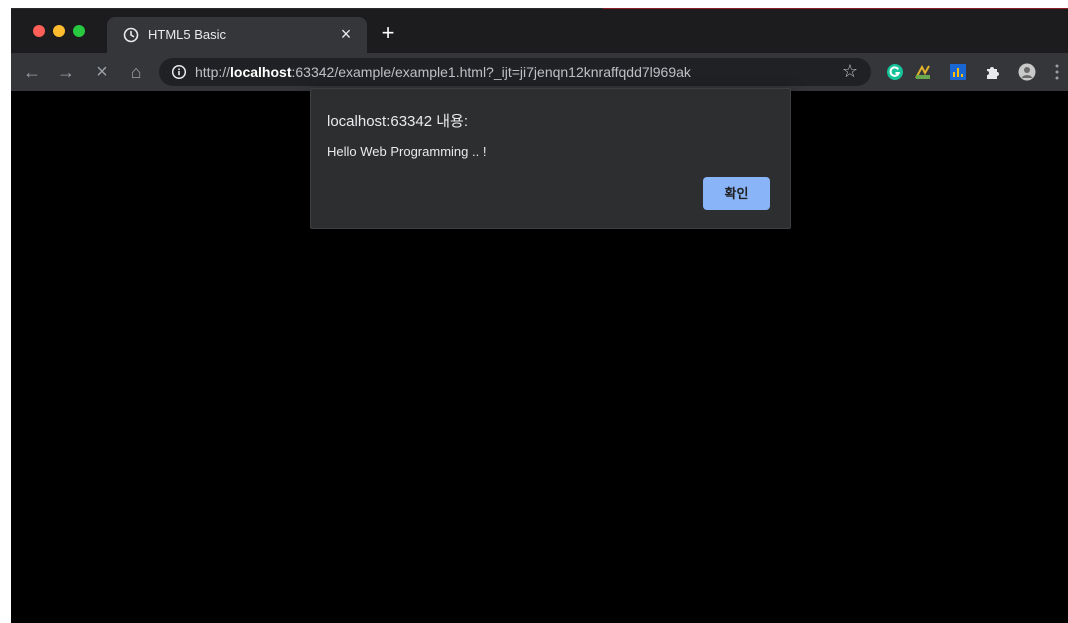 The image size is (1068, 623). What do you see at coordinates (39, 31) in the screenshot?
I see `close-window-button` at bounding box center [39, 31].